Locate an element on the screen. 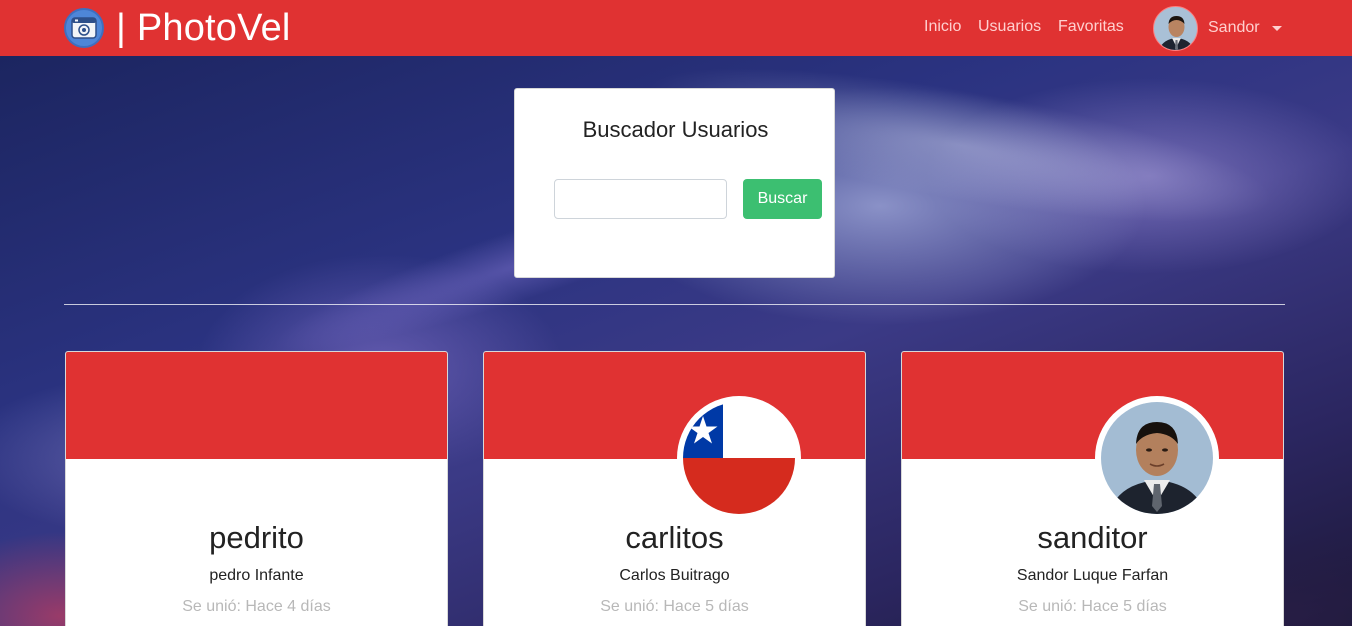 The height and width of the screenshot is (626, 1352). nav-link-inicio: Inicio is located at coordinates (944, 27).